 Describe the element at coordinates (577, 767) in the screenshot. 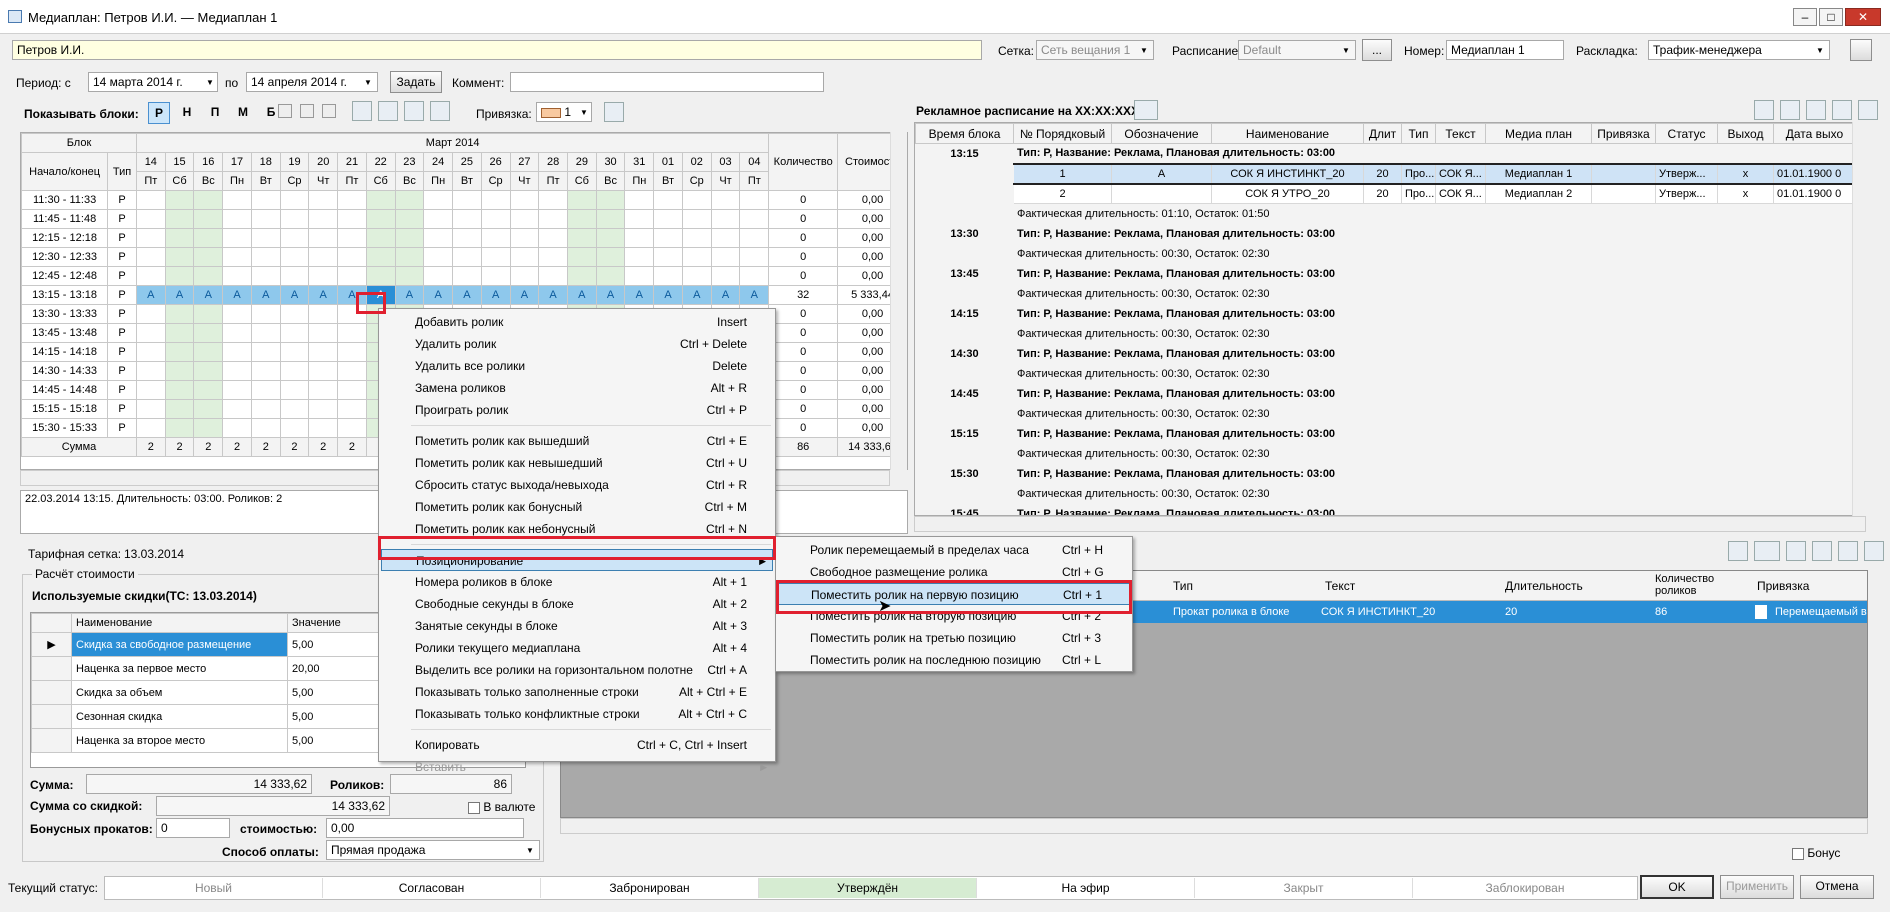

I see `menu-item: Вставить ▶` at that location.